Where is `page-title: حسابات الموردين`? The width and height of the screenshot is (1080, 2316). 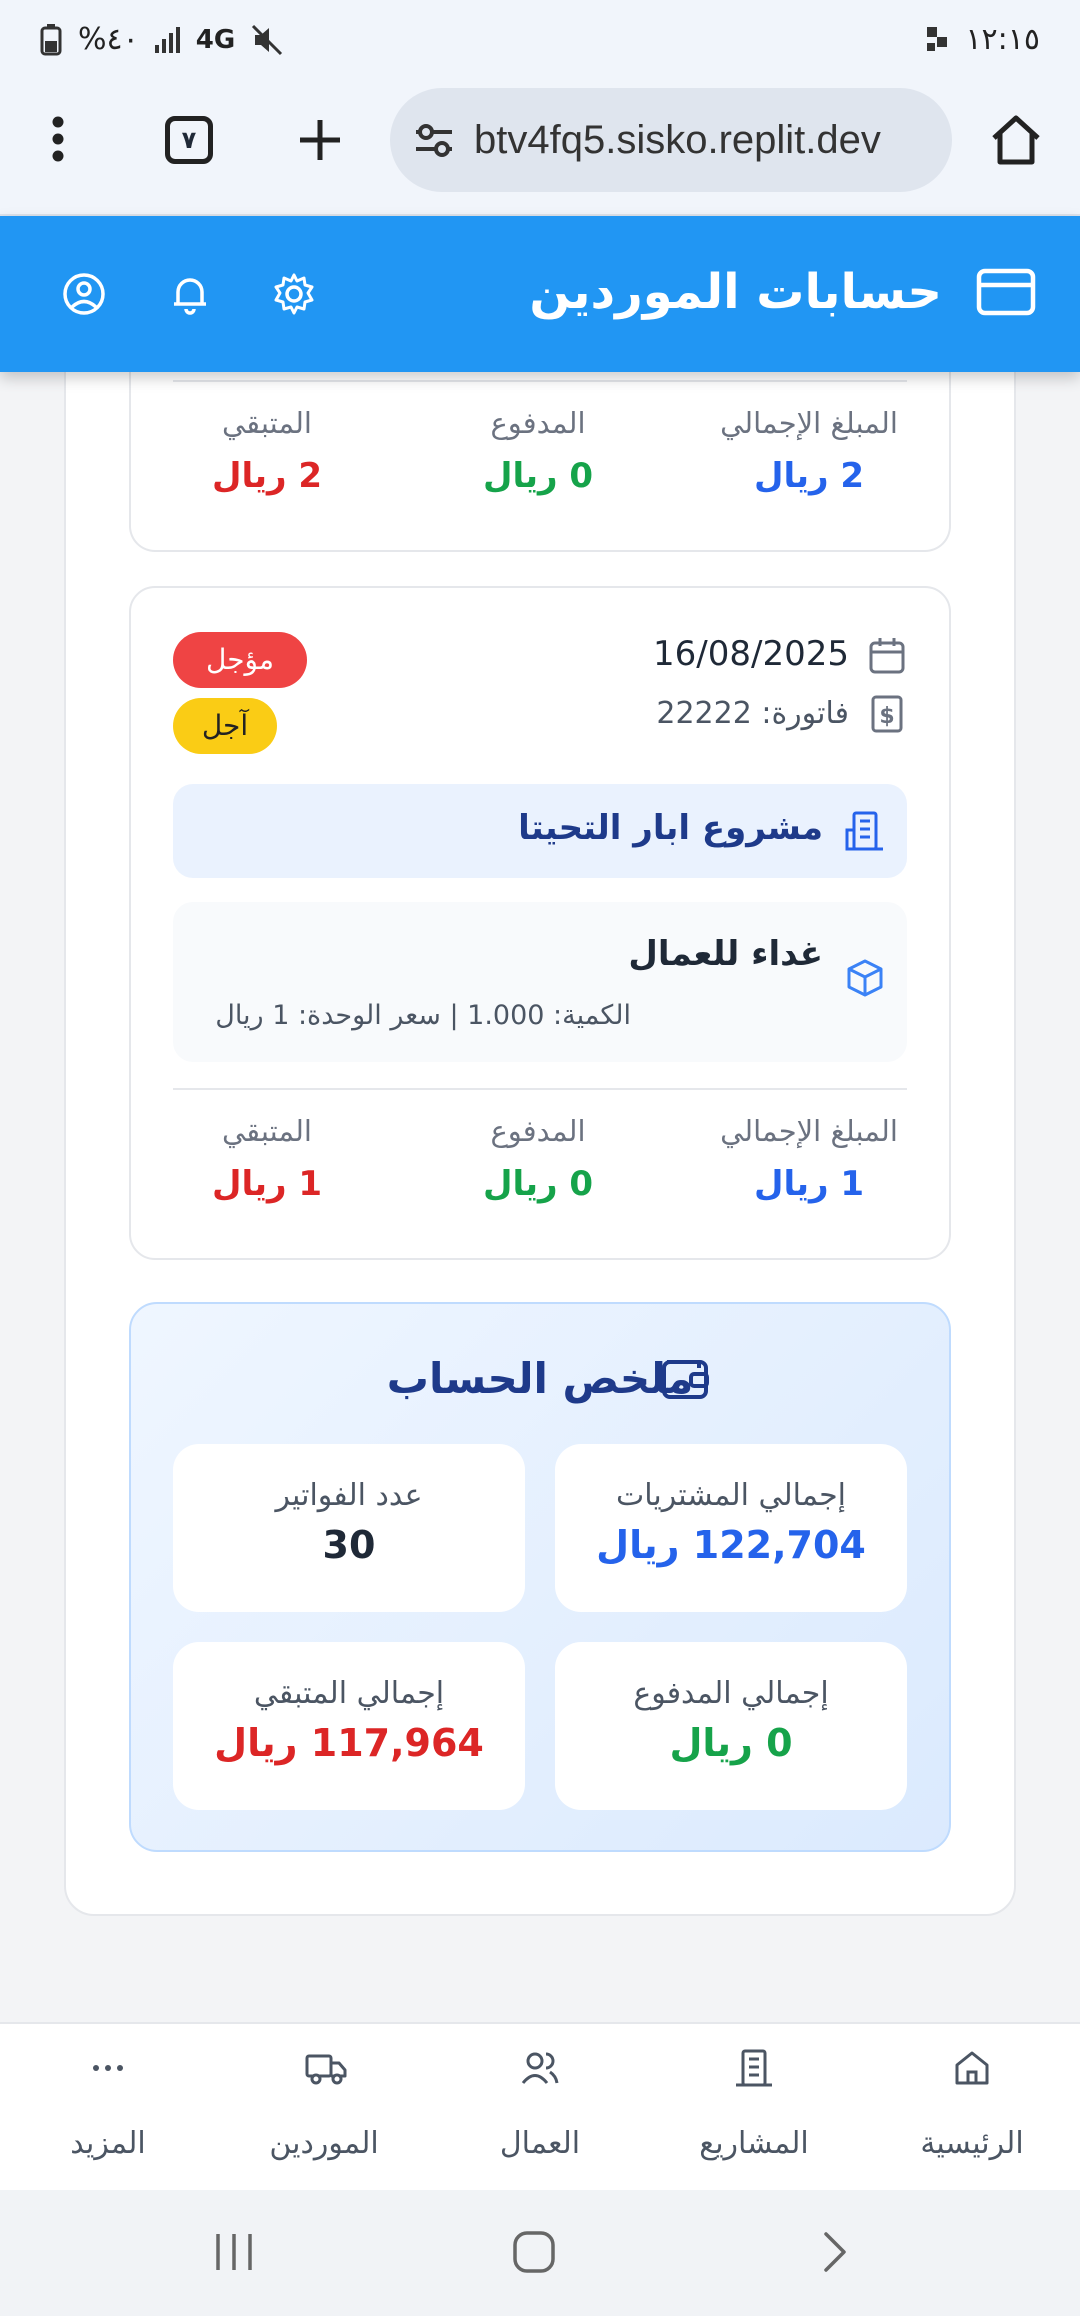
page-title: حسابات الموردين is located at coordinates (735, 292).